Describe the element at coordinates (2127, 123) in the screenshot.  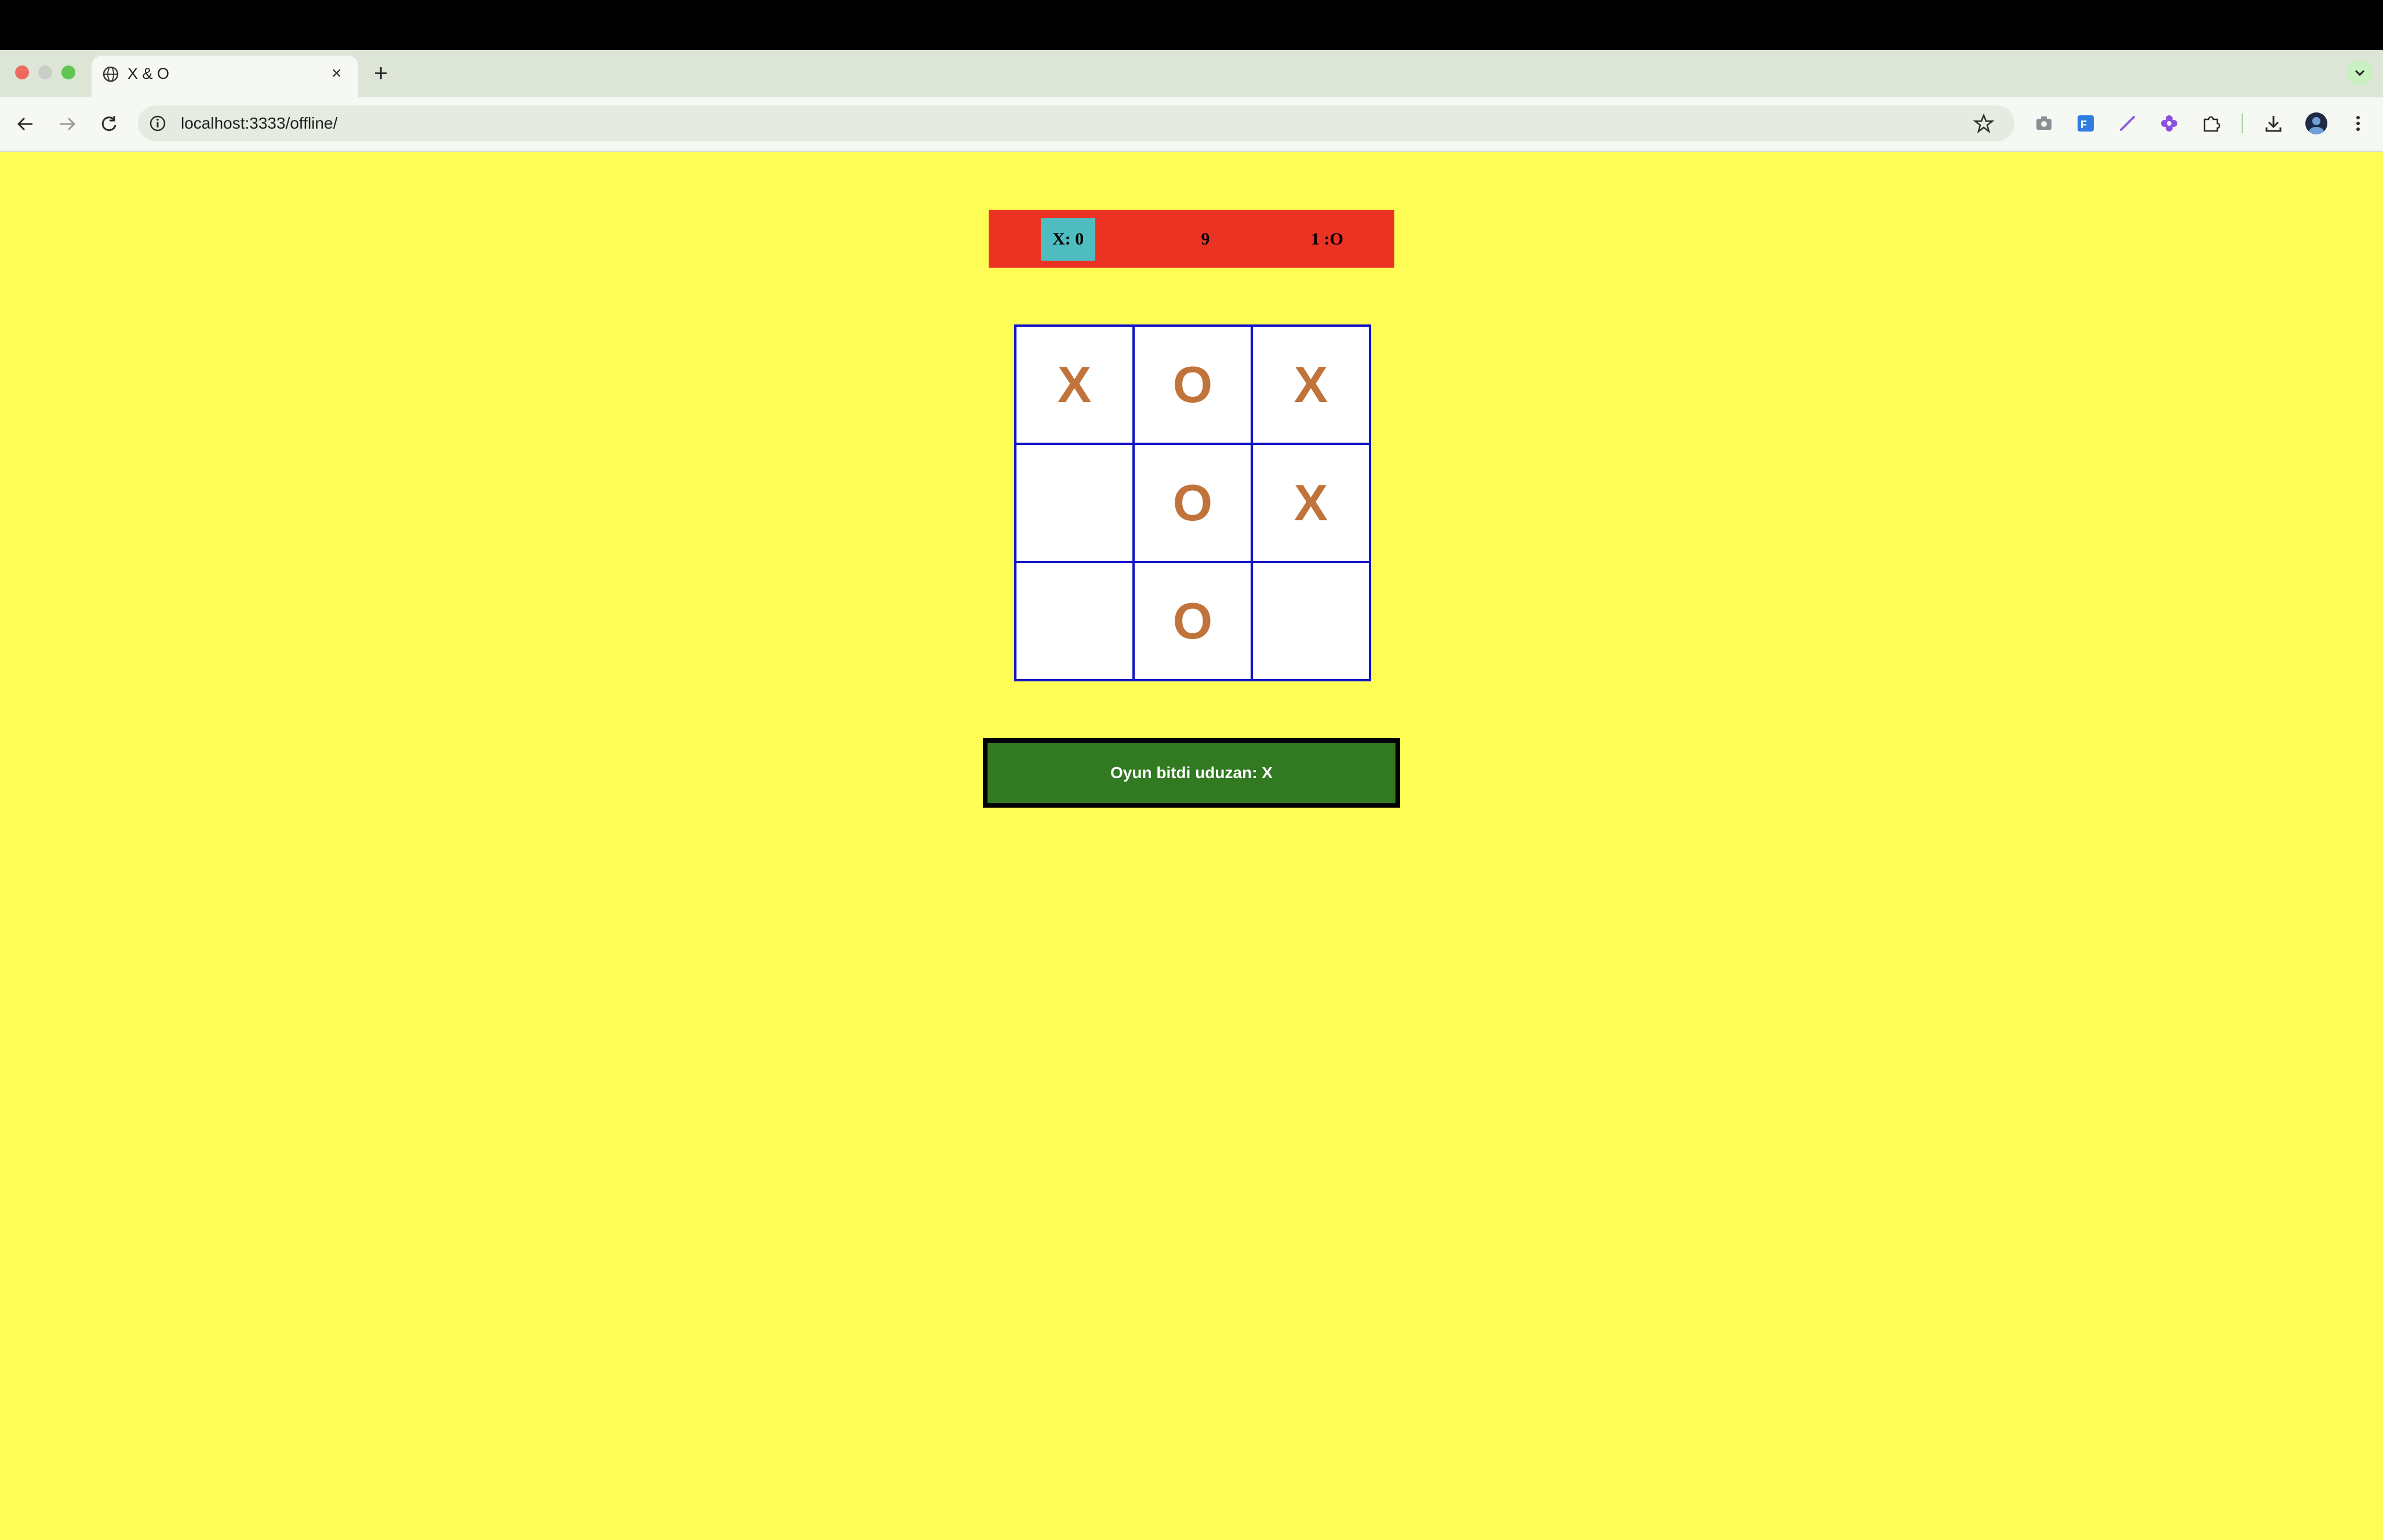
I see `pen-icon` at that location.